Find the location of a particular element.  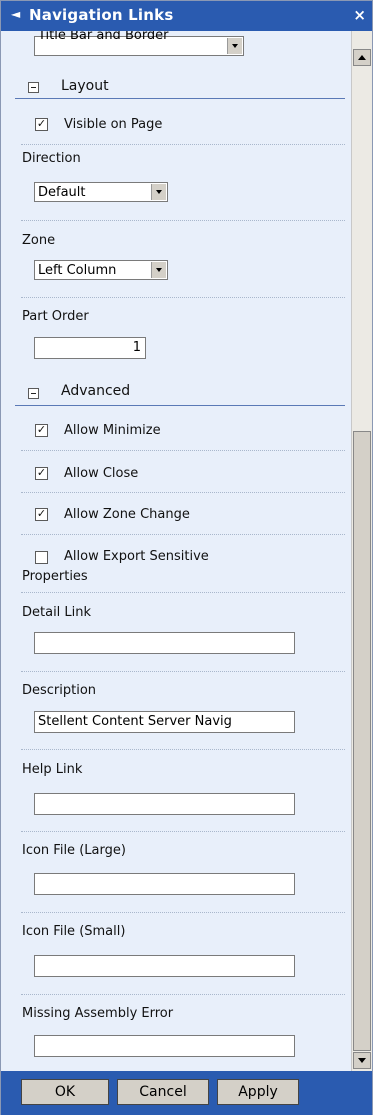

zone-value: Left Column is located at coordinates (77, 270).